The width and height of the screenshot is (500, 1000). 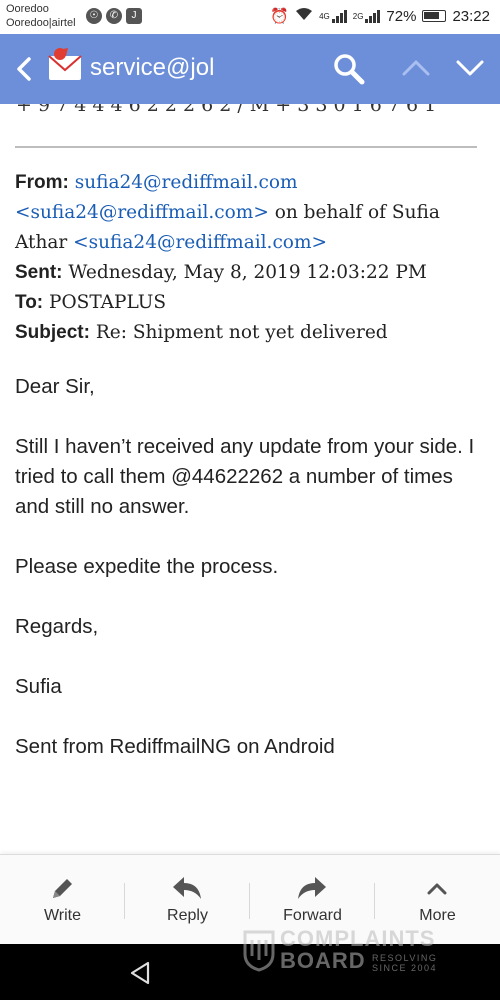 What do you see at coordinates (471, 16) in the screenshot?
I see `clock: 23:22` at bounding box center [471, 16].